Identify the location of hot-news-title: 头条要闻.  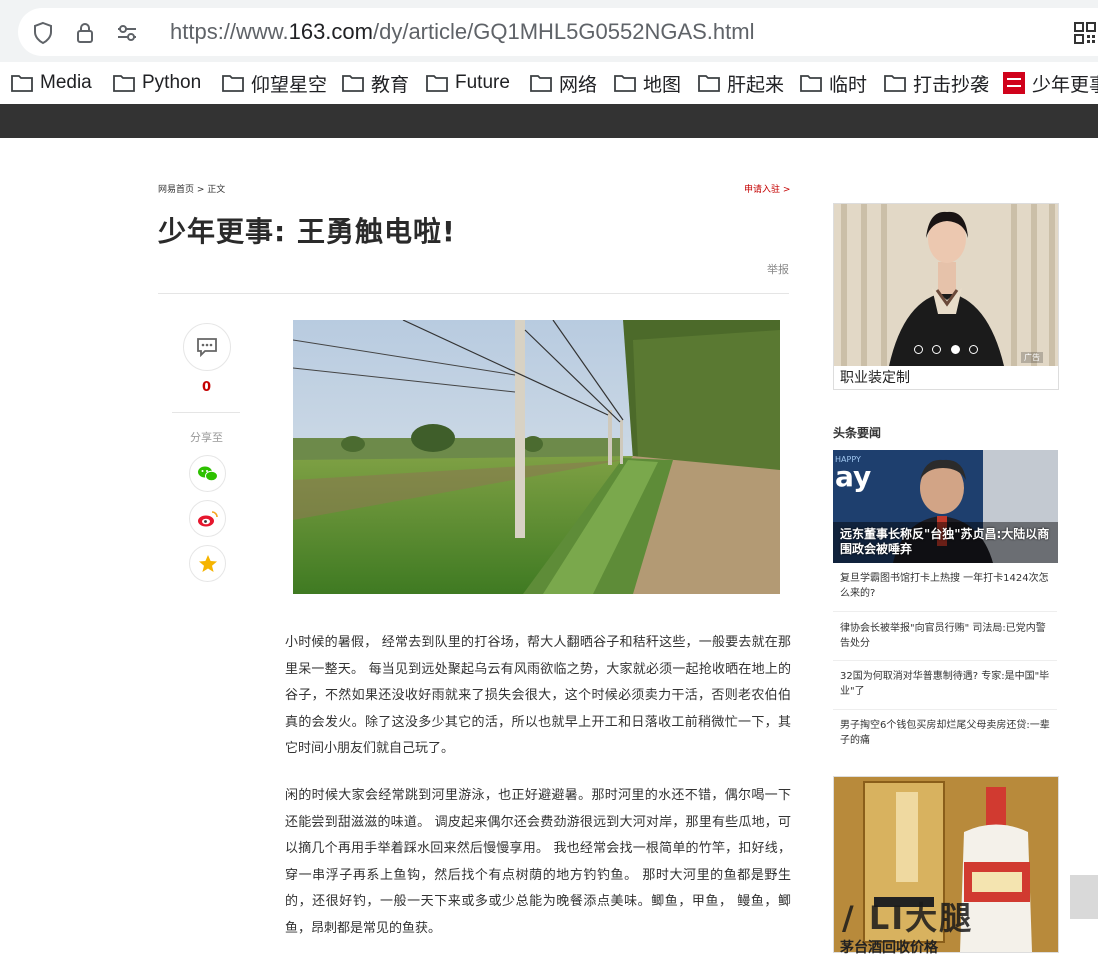
(857, 433).